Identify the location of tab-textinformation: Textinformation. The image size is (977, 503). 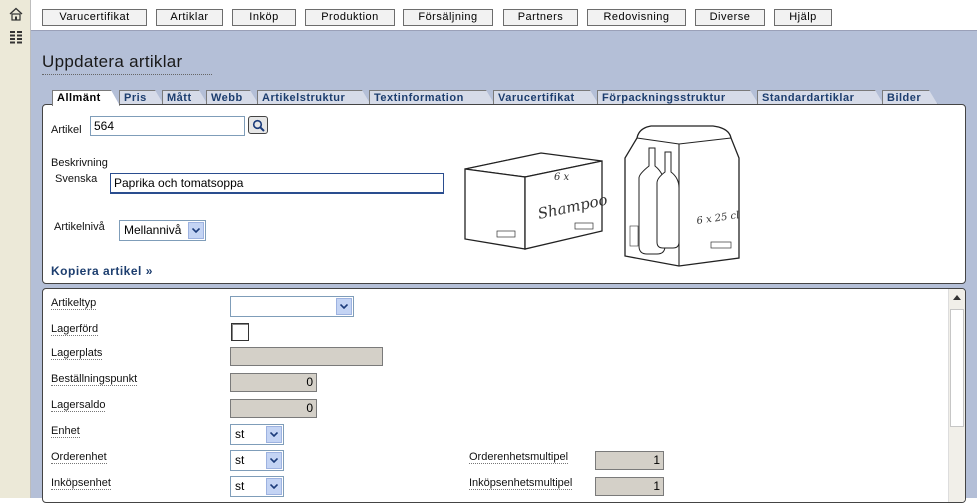
(432, 97).